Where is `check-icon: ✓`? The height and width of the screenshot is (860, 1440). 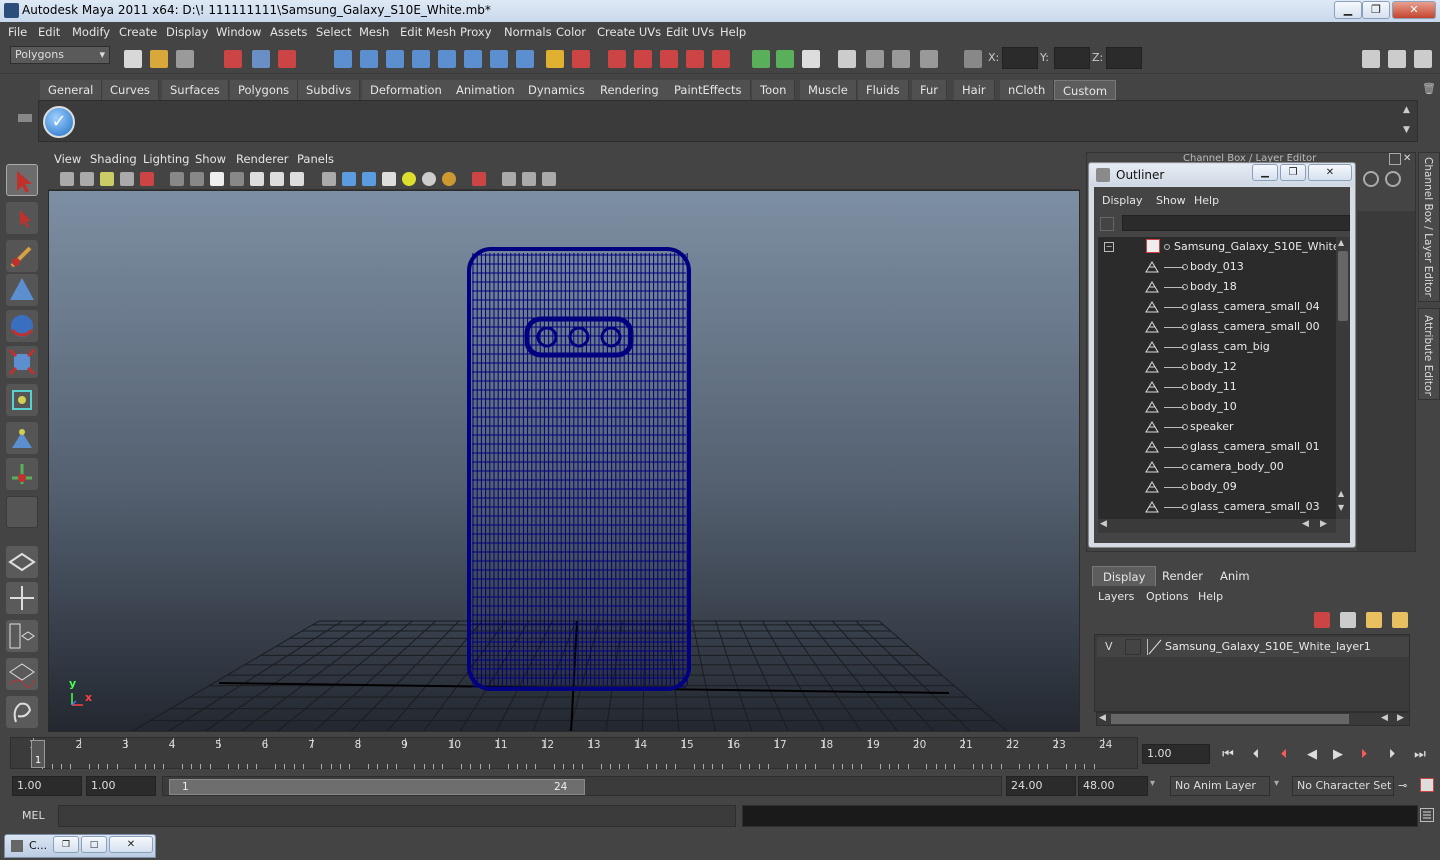
check-icon: ✓ is located at coordinates (59, 122).